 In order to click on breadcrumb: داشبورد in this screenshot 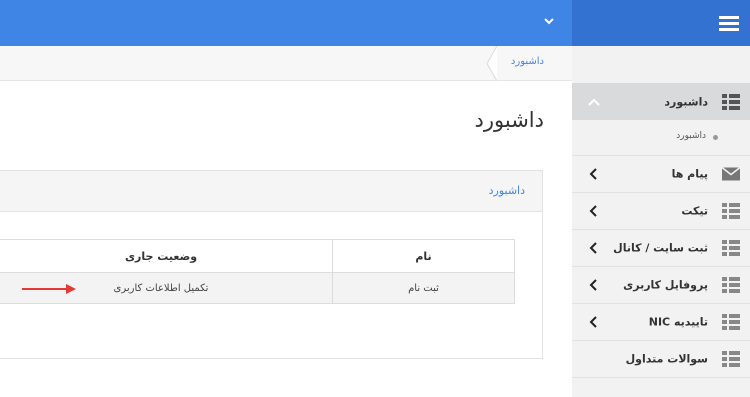, I will do `click(286, 63)`.